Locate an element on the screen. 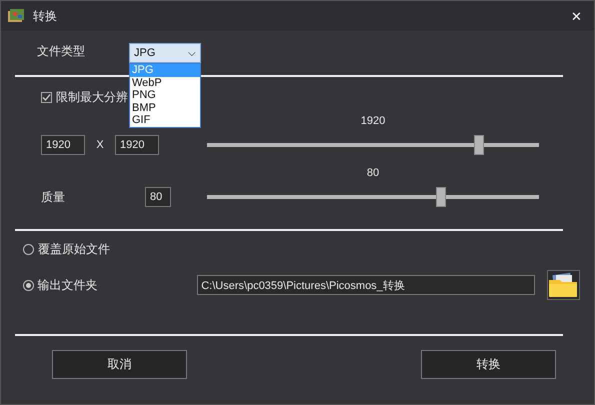 The width and height of the screenshot is (595, 405). output-path-field: C:\Users\pc0359\Pictures\Picosmos_转换 is located at coordinates (366, 285).